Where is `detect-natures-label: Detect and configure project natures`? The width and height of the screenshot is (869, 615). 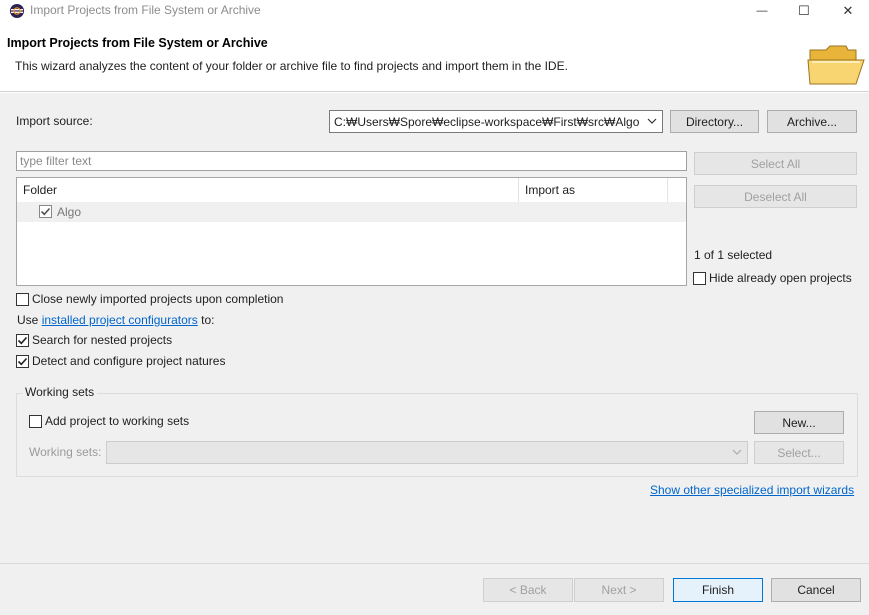 detect-natures-label: Detect and configure project natures is located at coordinates (129, 361).